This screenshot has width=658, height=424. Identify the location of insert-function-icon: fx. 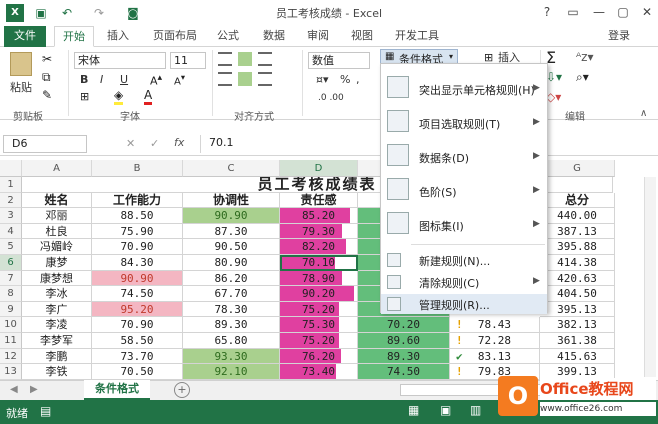
(179, 142).